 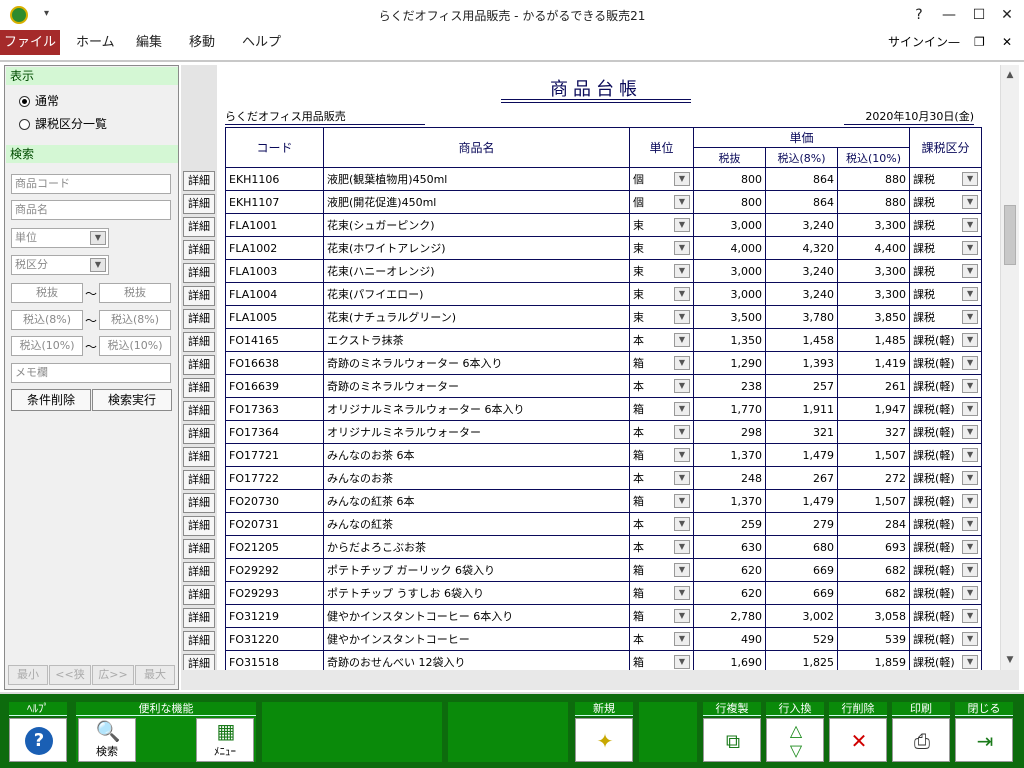 I want to click on cell-name: 花束(ハニーオレンジ), so click(x=476, y=271).